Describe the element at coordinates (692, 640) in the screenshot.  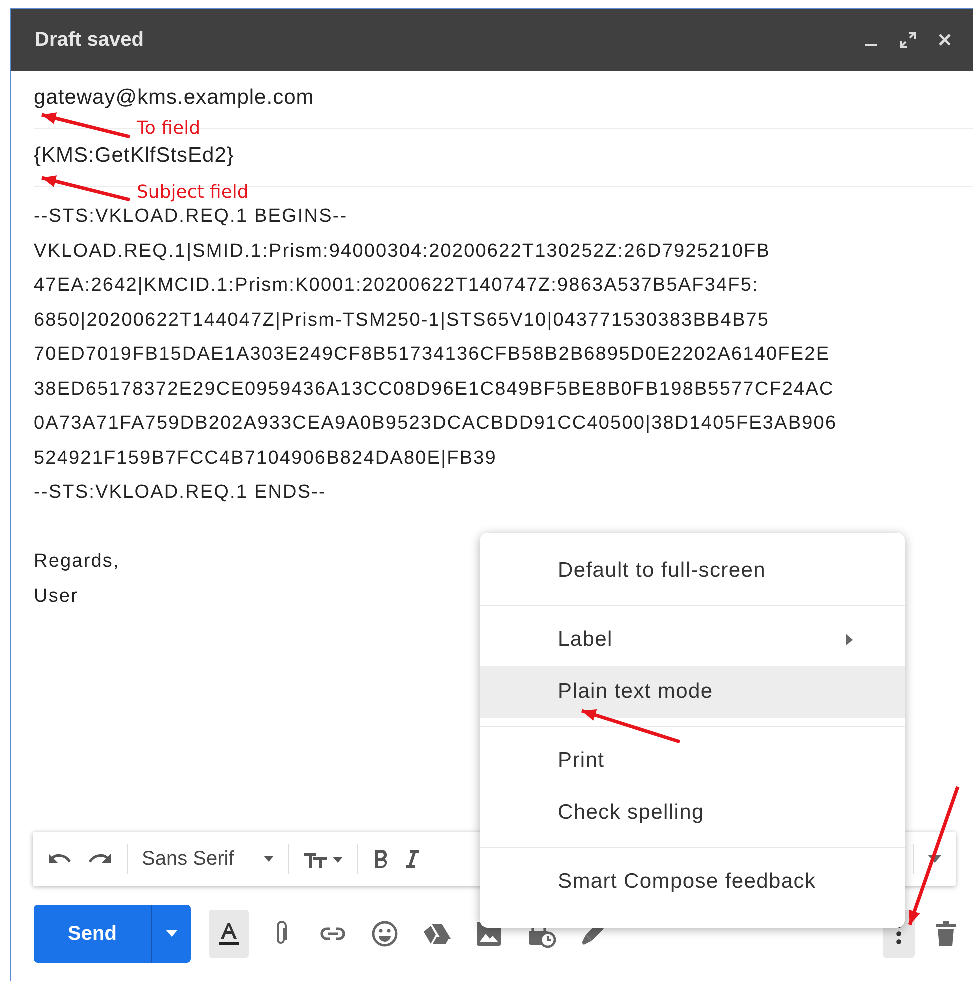
I see `menu-item: Label` at that location.